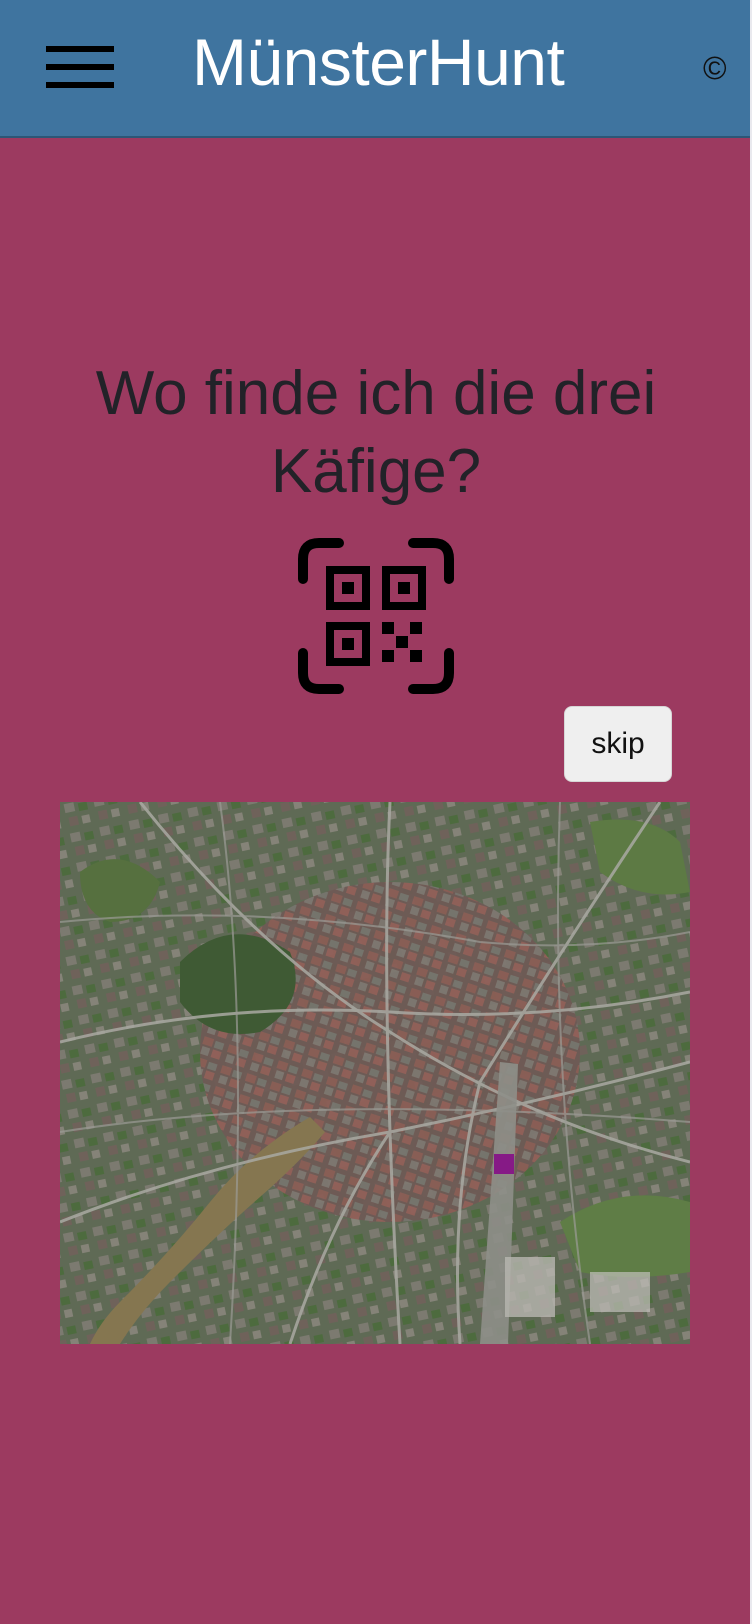 The image size is (752, 1624). What do you see at coordinates (376, 616) in the screenshot?
I see `qr-code-scan-icon` at bounding box center [376, 616].